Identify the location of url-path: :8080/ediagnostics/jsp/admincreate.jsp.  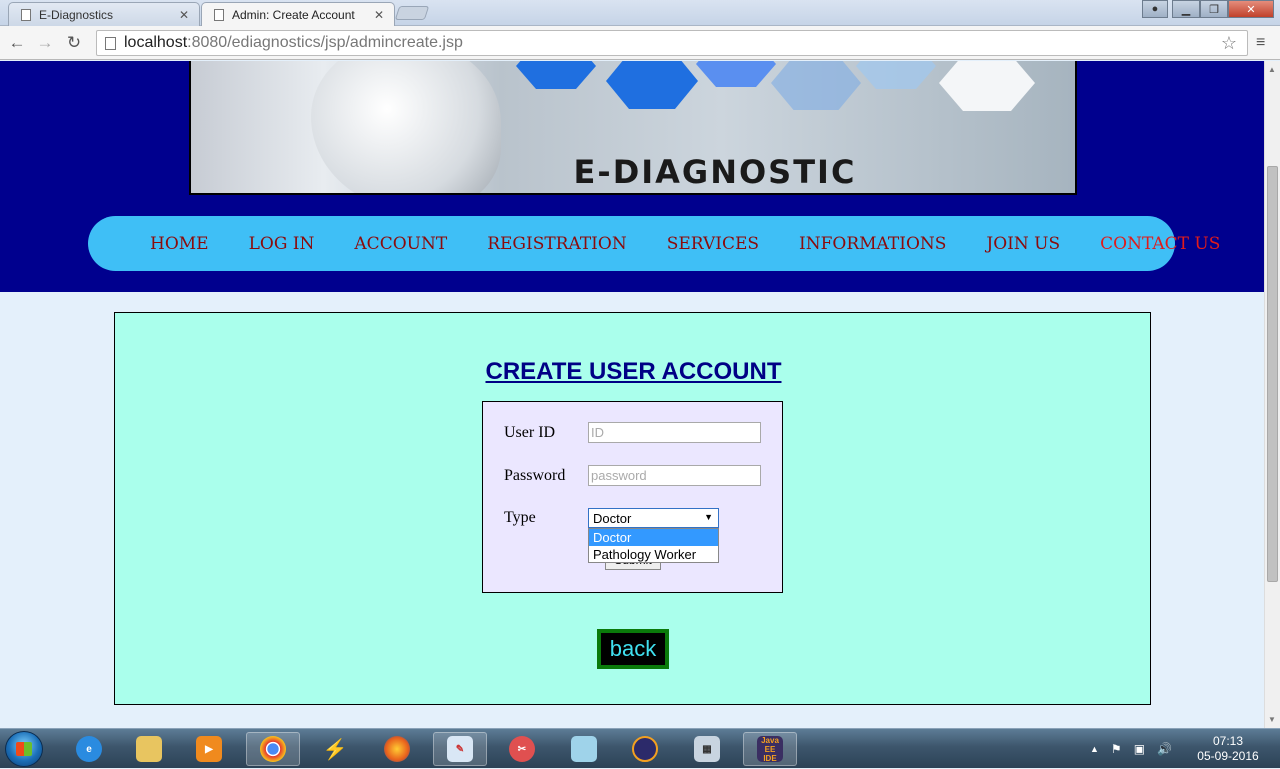
(325, 42).